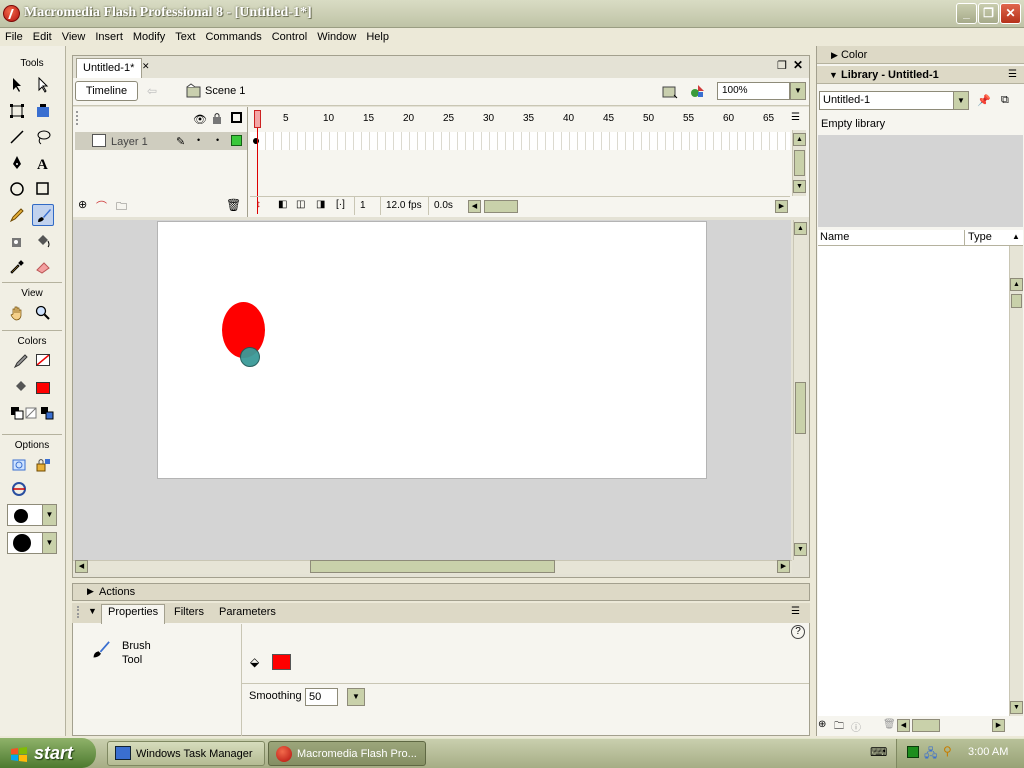 The height and width of the screenshot is (768, 1024). I want to click on paint-bucket-tool-icon, so click(43, 241).